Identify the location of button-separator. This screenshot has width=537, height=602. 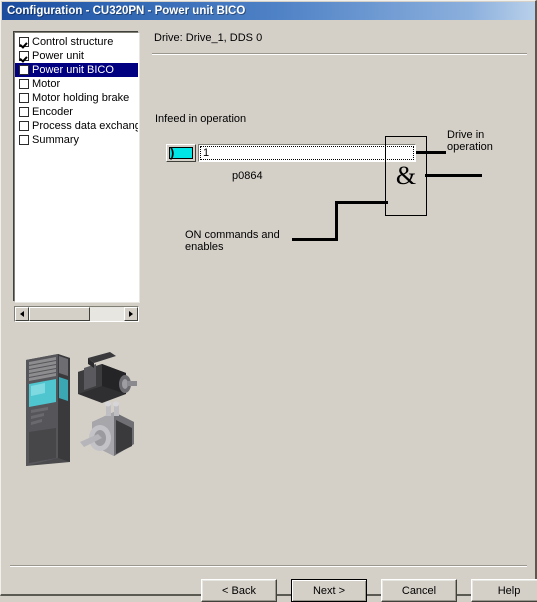
(268, 566).